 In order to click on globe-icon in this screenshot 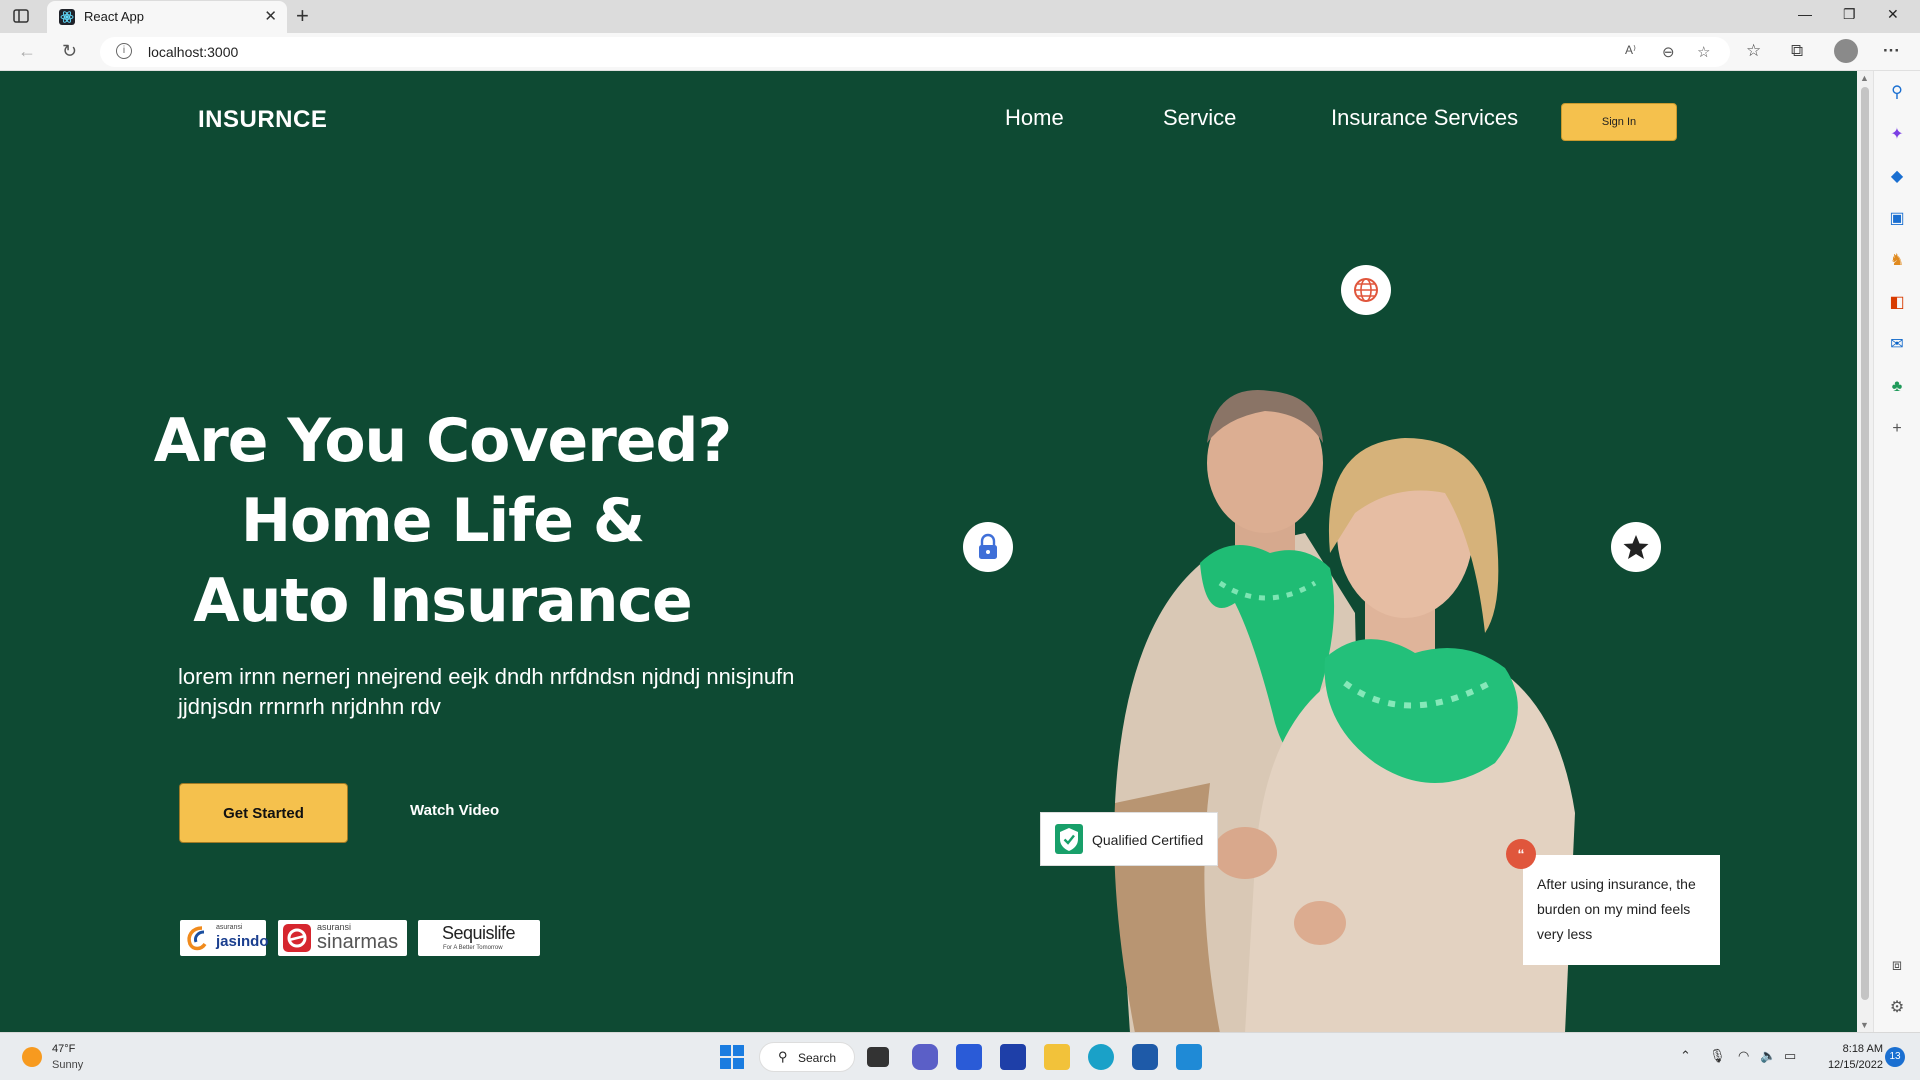, I will do `click(1366, 290)`.